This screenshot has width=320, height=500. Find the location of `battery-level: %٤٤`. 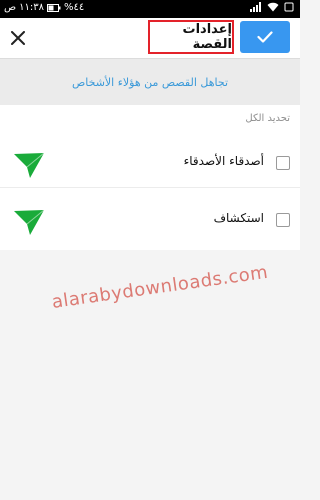

battery-level: %٤٤ is located at coordinates (74, 7).